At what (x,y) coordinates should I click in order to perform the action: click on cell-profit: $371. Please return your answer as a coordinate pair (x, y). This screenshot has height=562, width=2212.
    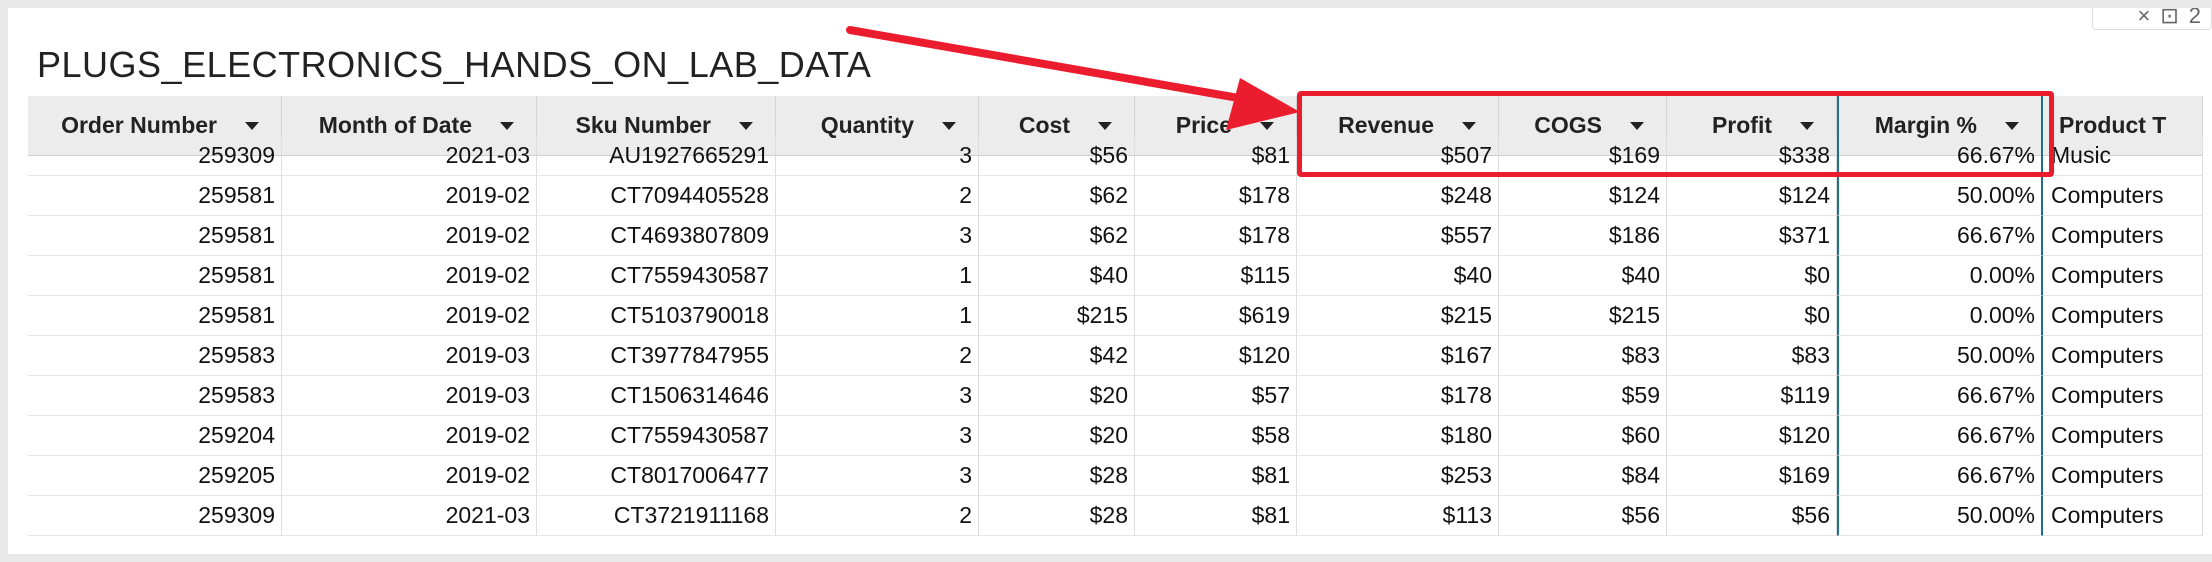
    Looking at the image, I should click on (1752, 236).